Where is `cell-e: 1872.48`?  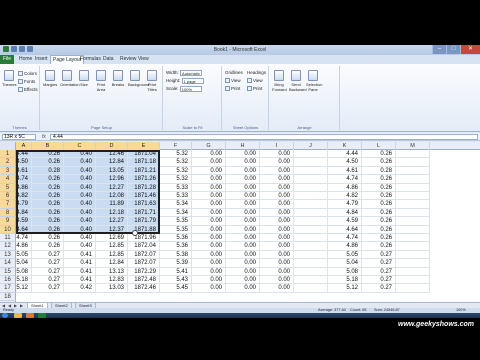 cell-e: 1872.48 is located at coordinates (144, 280).